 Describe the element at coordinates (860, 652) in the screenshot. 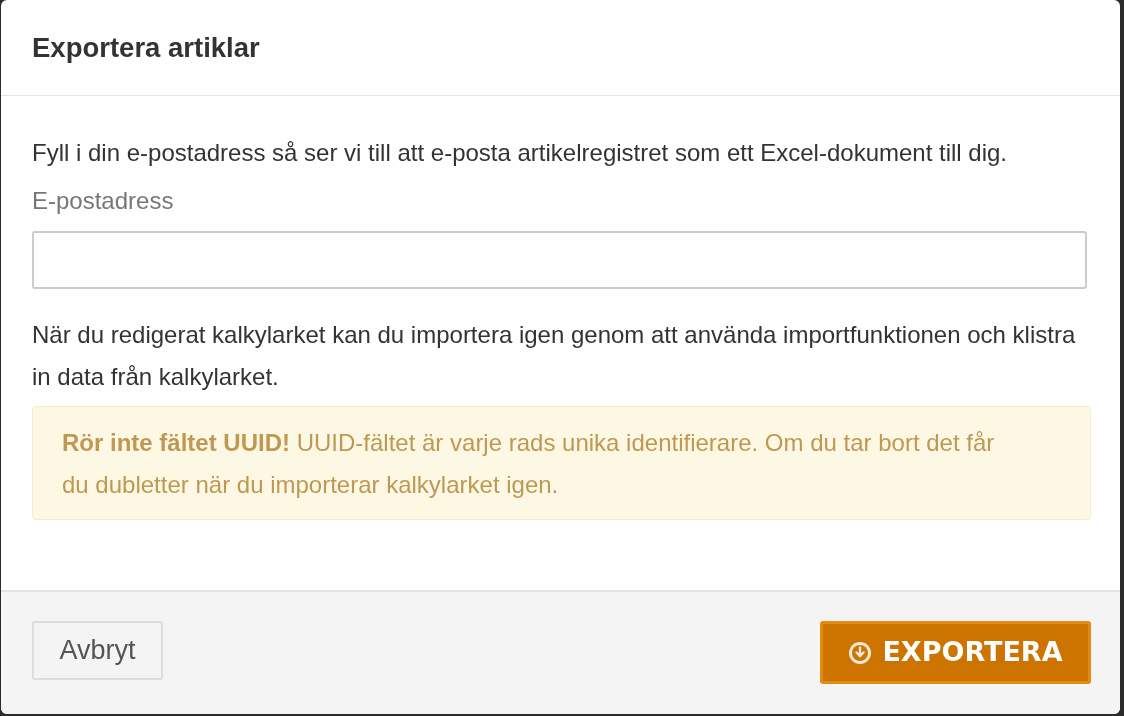

I see `download-circle-icon` at that location.